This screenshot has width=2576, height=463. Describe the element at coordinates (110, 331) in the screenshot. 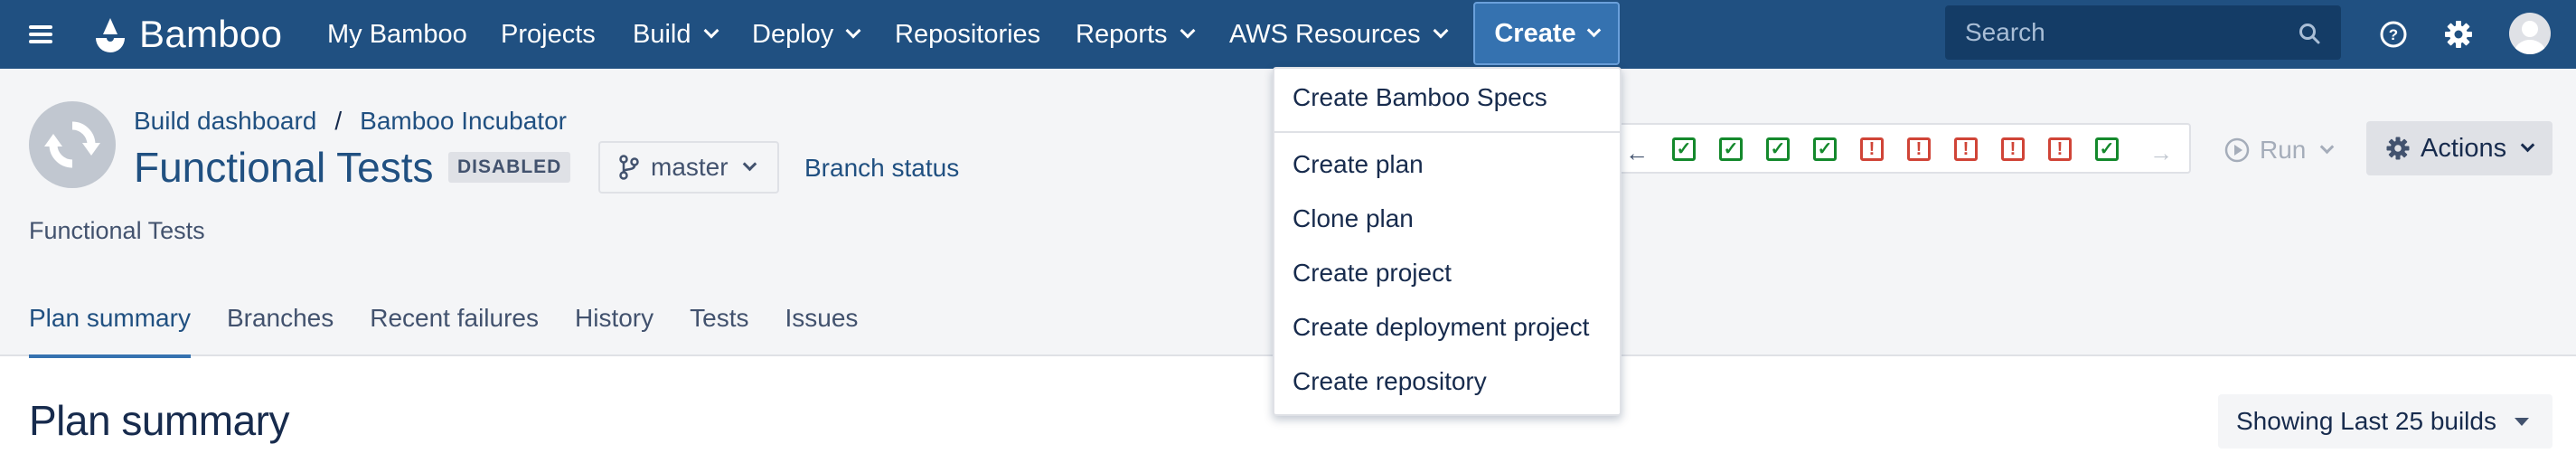

I see `tab-plan-summary: Plan summary` at that location.